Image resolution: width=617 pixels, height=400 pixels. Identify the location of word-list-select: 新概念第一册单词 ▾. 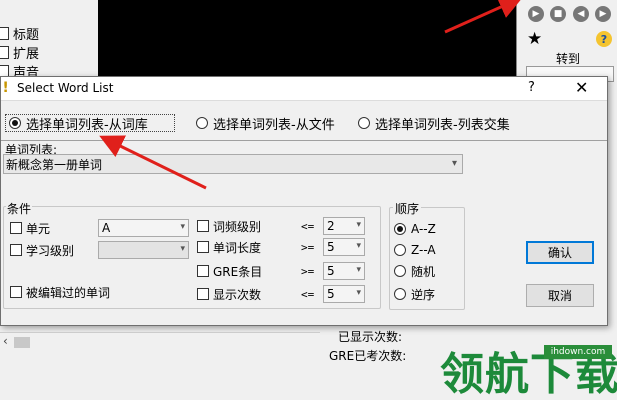
(233, 164).